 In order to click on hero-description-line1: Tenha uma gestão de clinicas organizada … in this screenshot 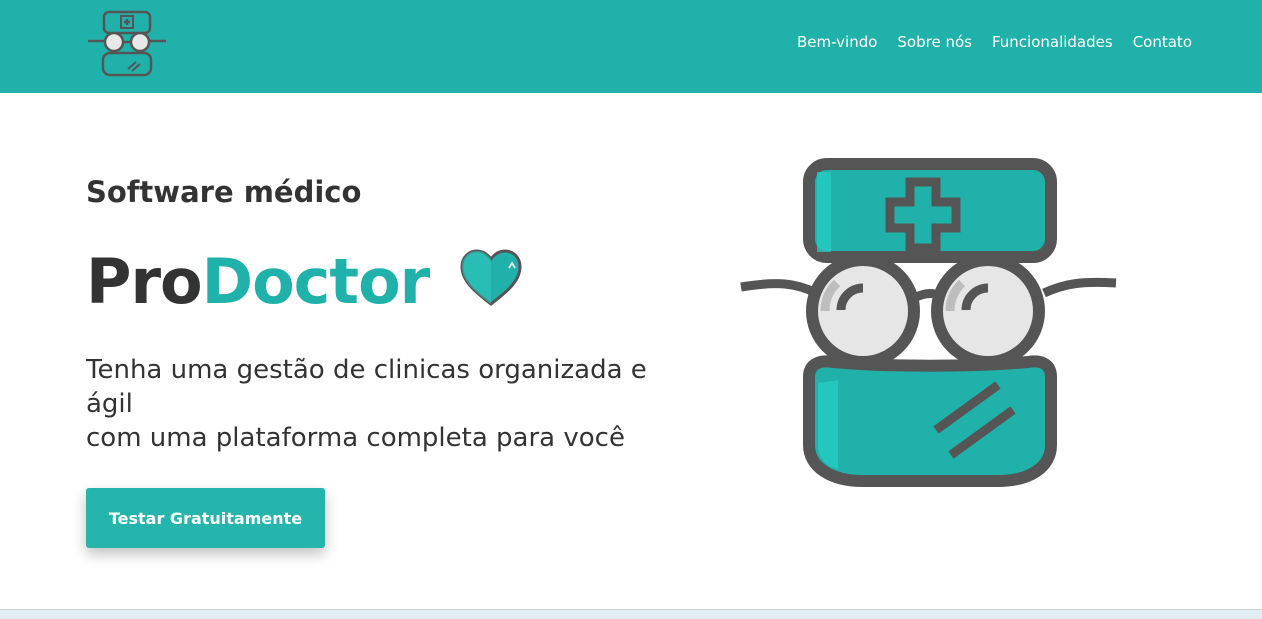, I will do `click(366, 387)`.